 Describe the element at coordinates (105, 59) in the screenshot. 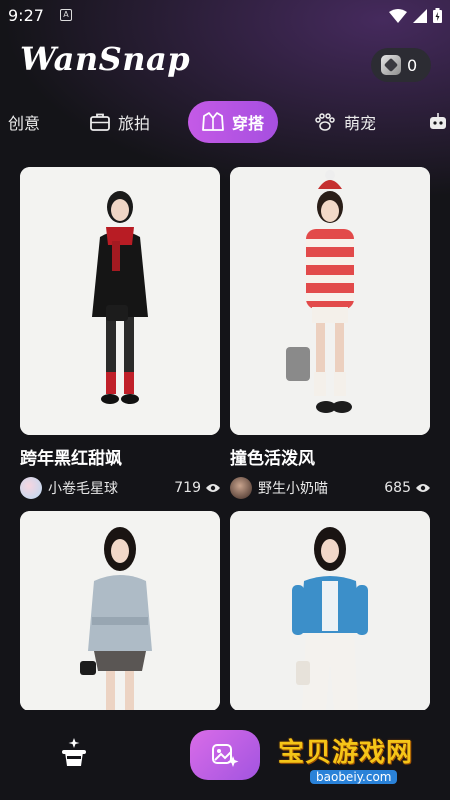

I see `app-logo: WanSnap` at that location.